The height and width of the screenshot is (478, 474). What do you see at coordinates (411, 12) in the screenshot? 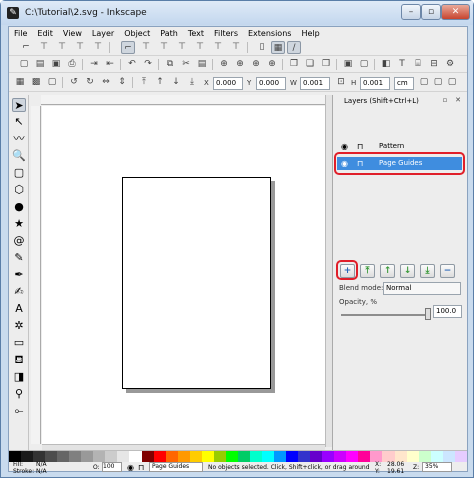
I see `minimize-button: –` at bounding box center [411, 12].